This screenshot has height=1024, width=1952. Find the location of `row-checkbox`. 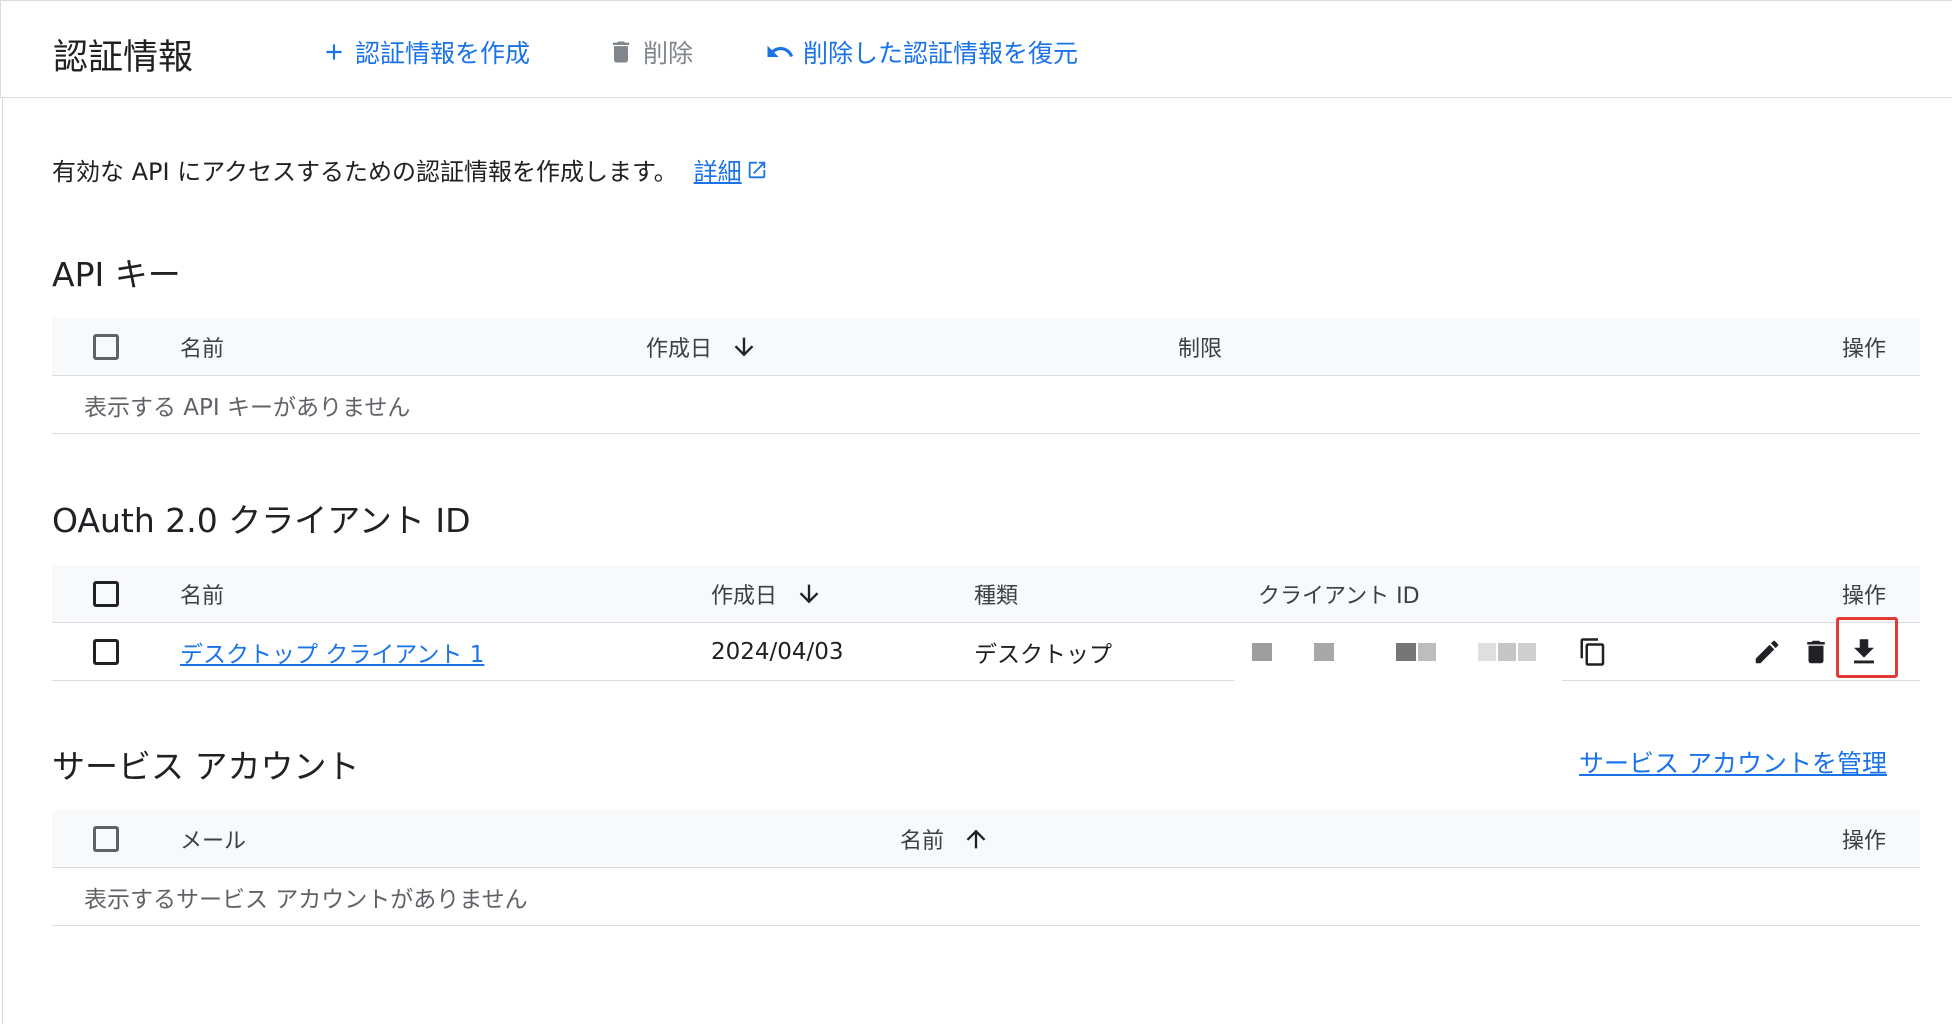

row-checkbox is located at coordinates (106, 651).